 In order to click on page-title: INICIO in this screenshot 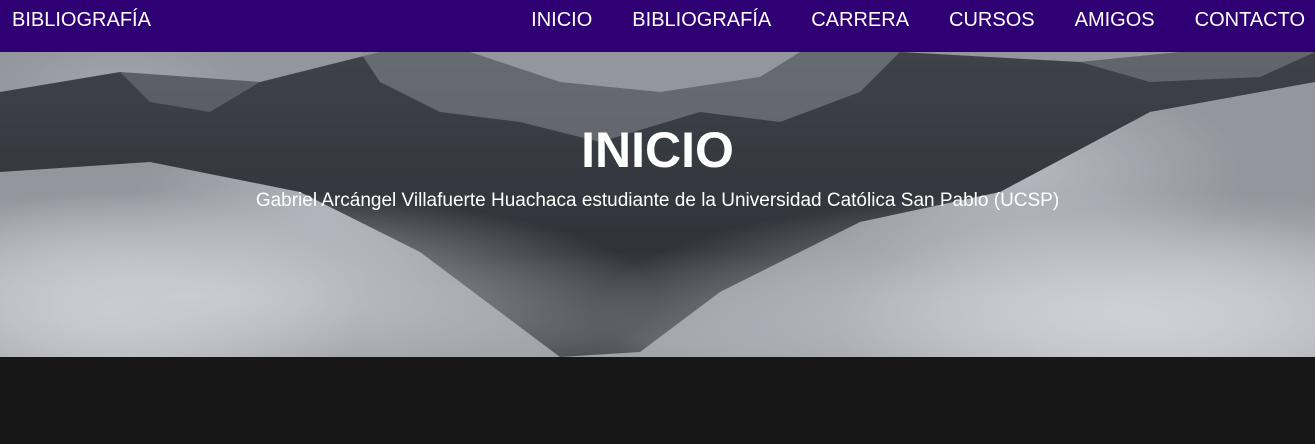, I will do `click(657, 150)`.